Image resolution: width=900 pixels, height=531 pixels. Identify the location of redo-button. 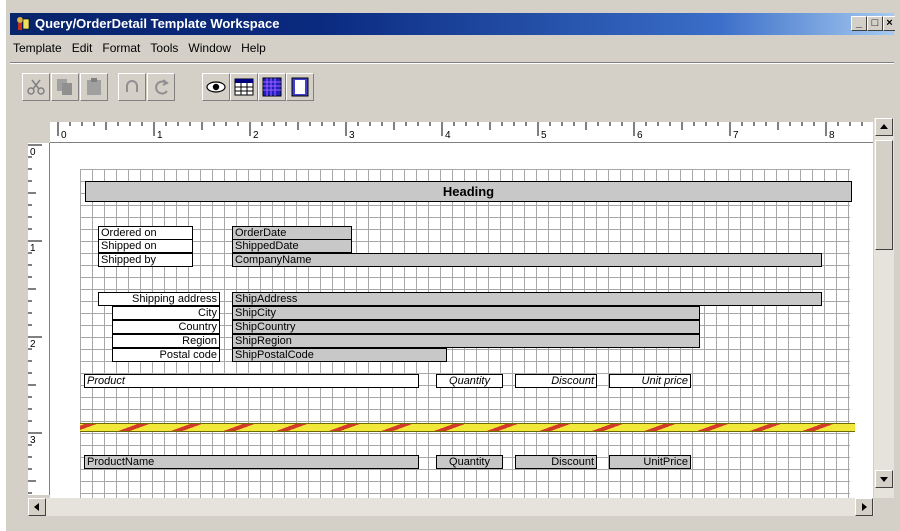
(161, 87).